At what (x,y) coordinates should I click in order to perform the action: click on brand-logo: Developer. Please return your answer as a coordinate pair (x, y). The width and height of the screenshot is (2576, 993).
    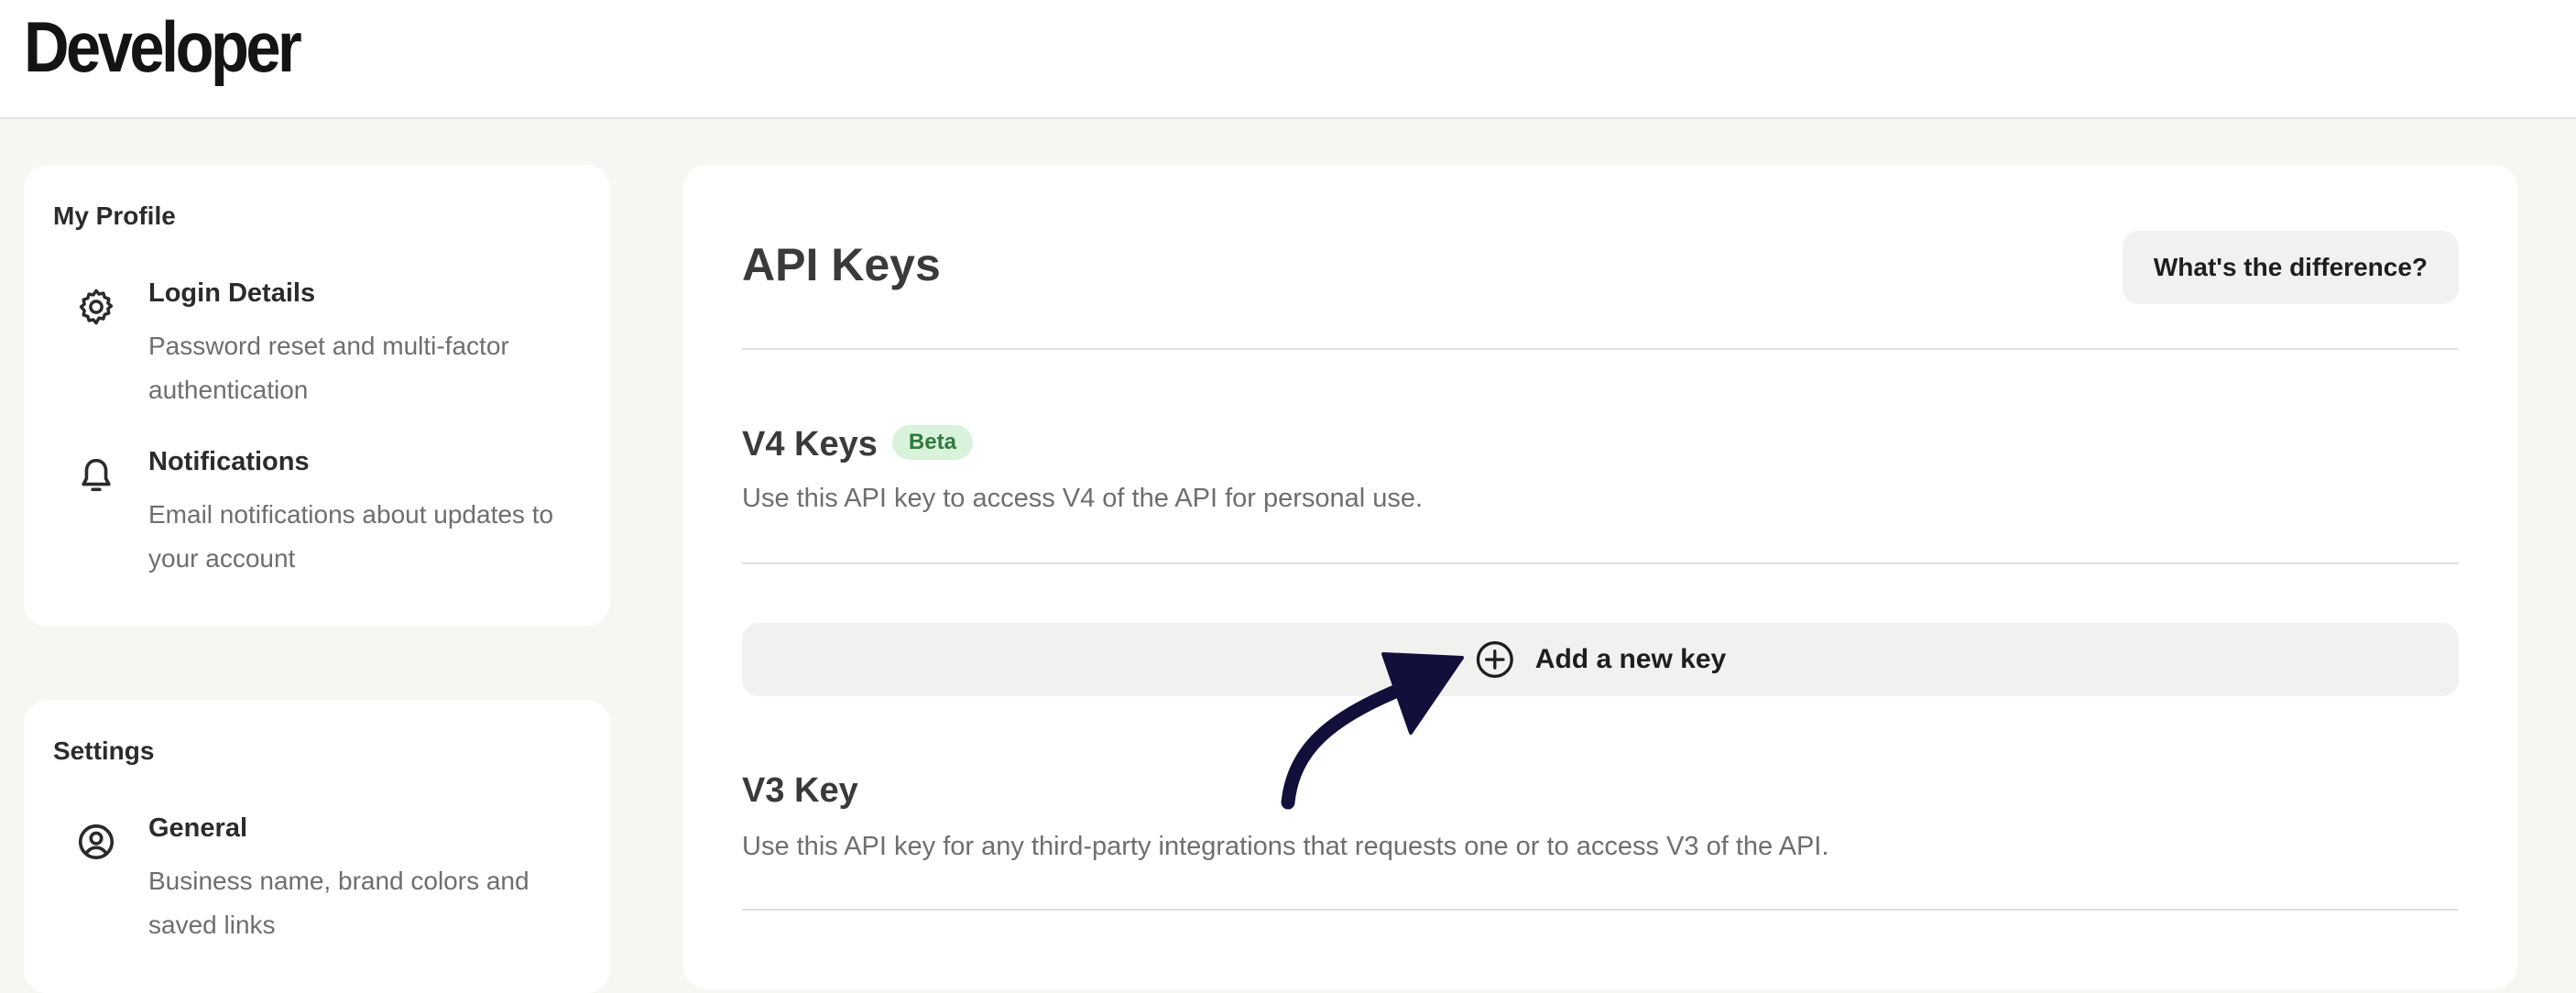
    Looking at the image, I should click on (163, 47).